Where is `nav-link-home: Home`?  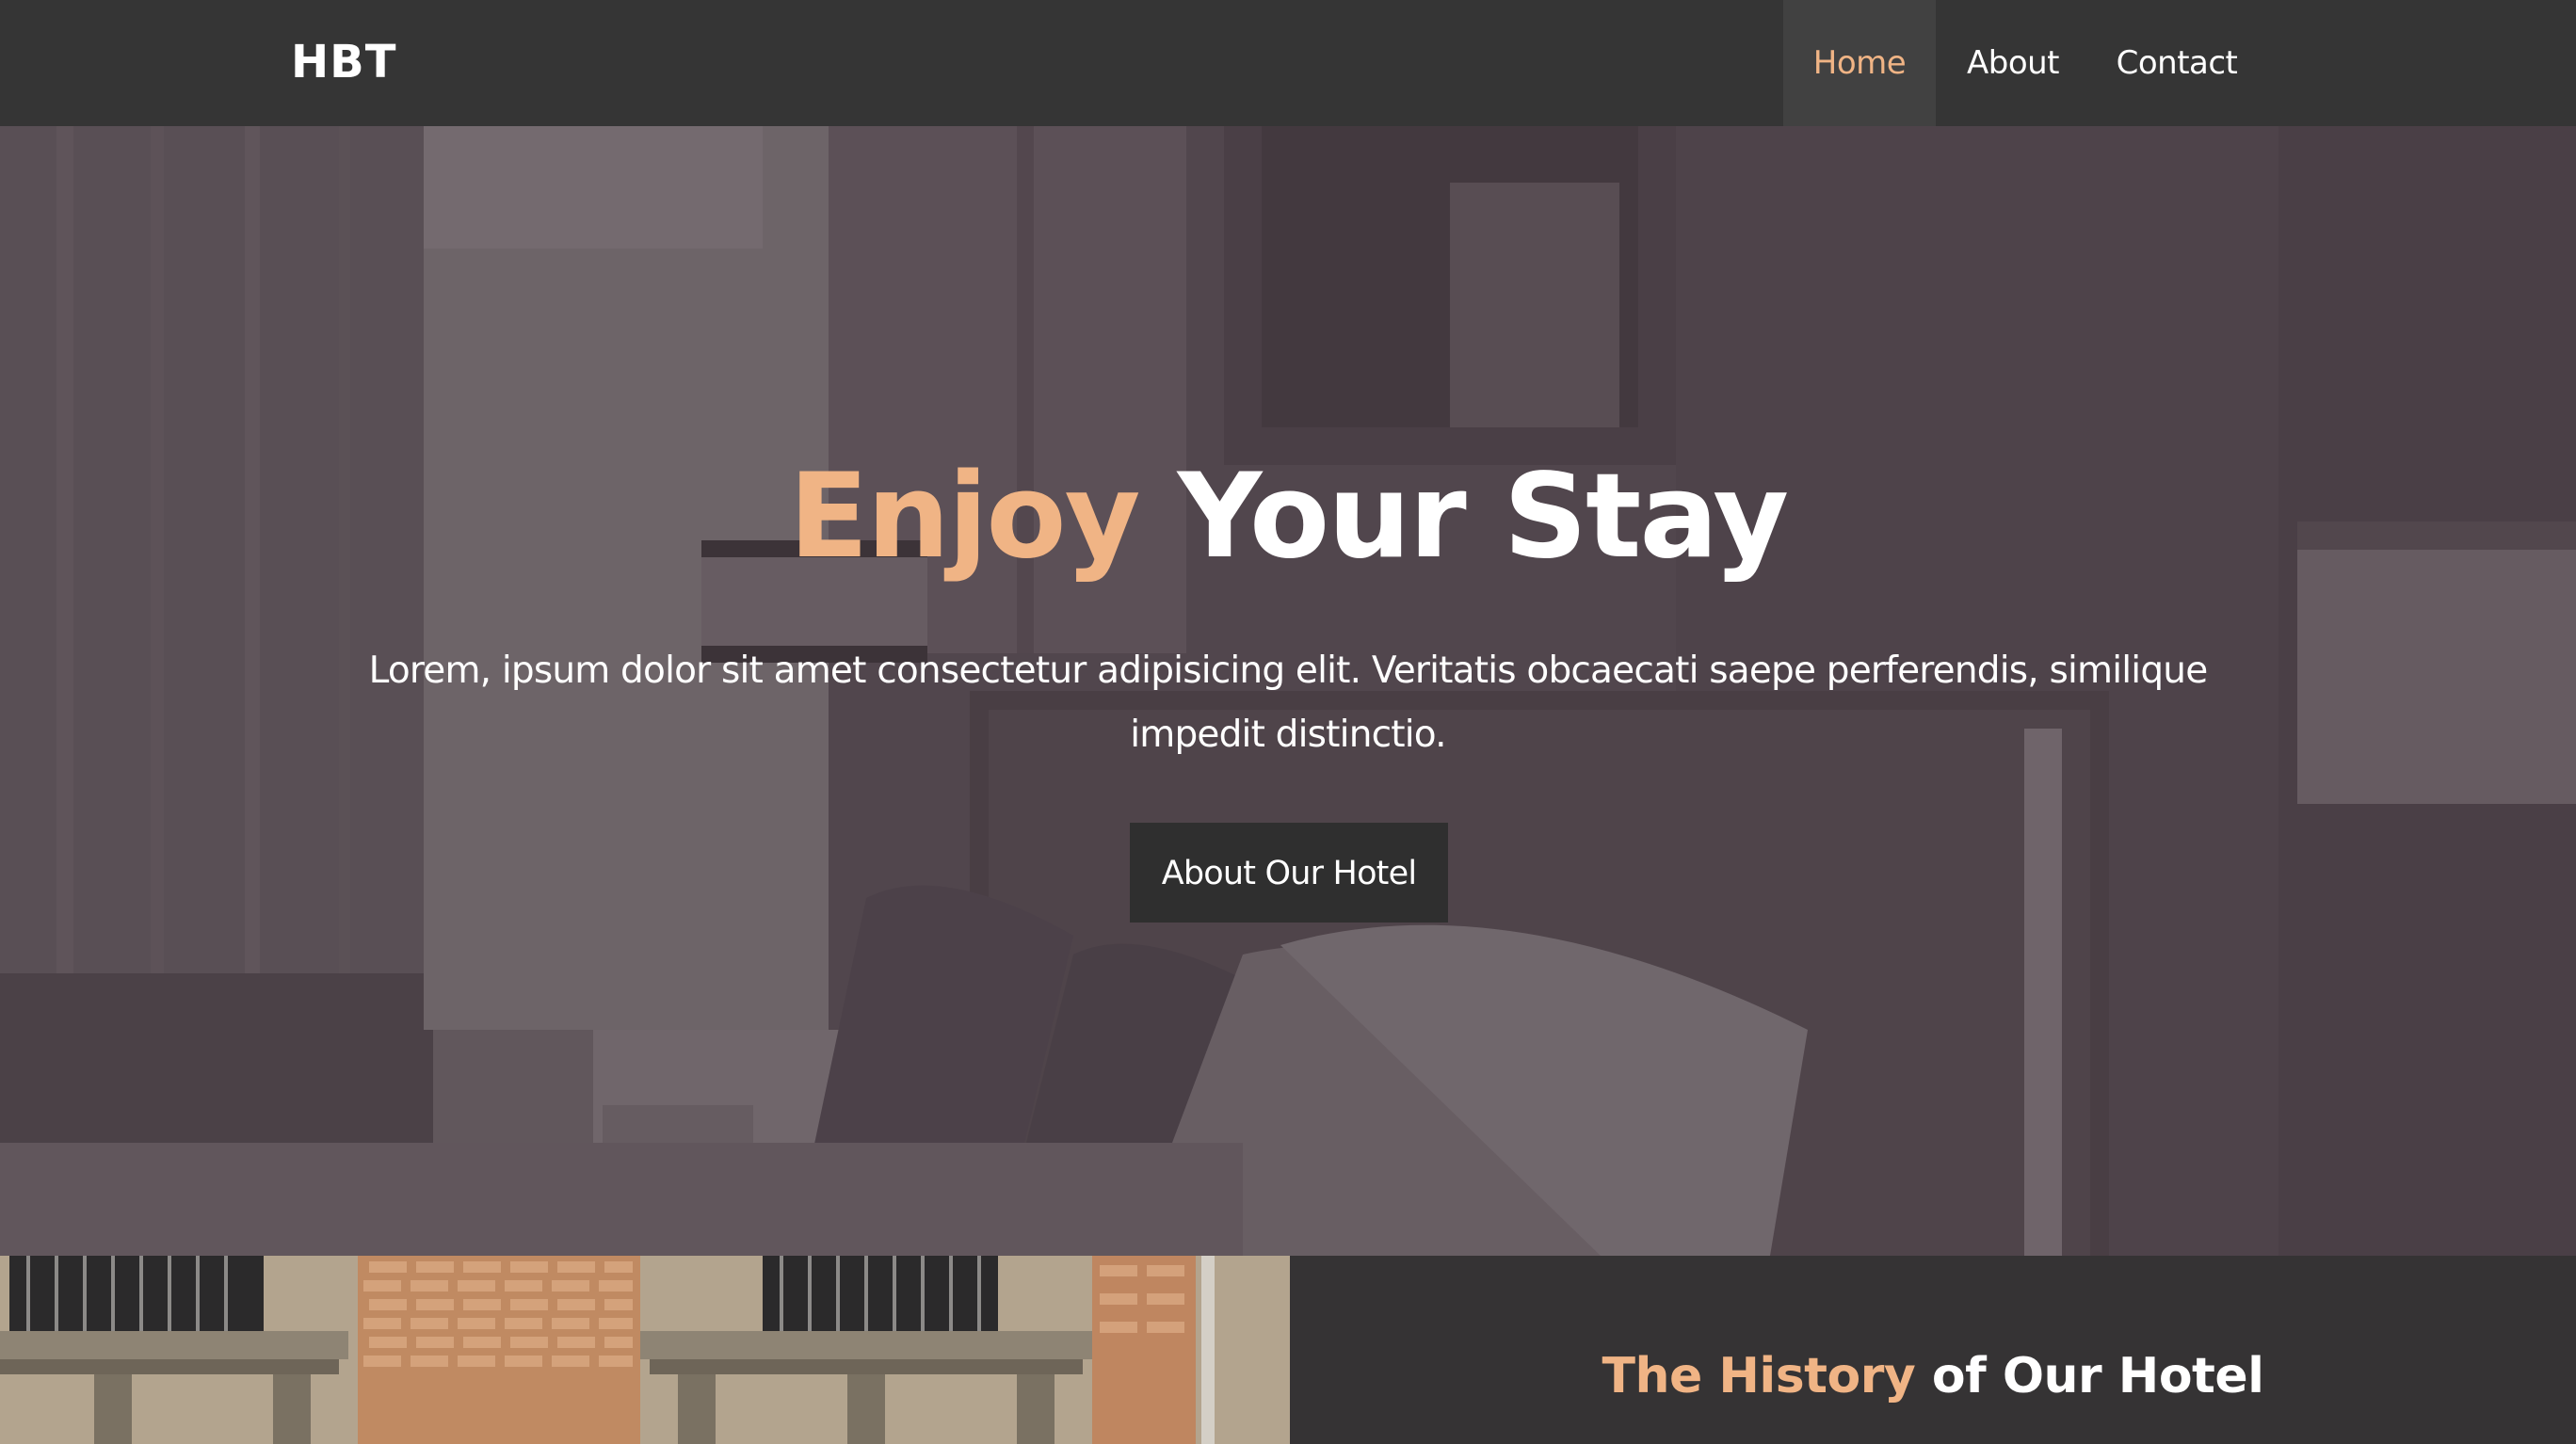 nav-link-home: Home is located at coordinates (1859, 63).